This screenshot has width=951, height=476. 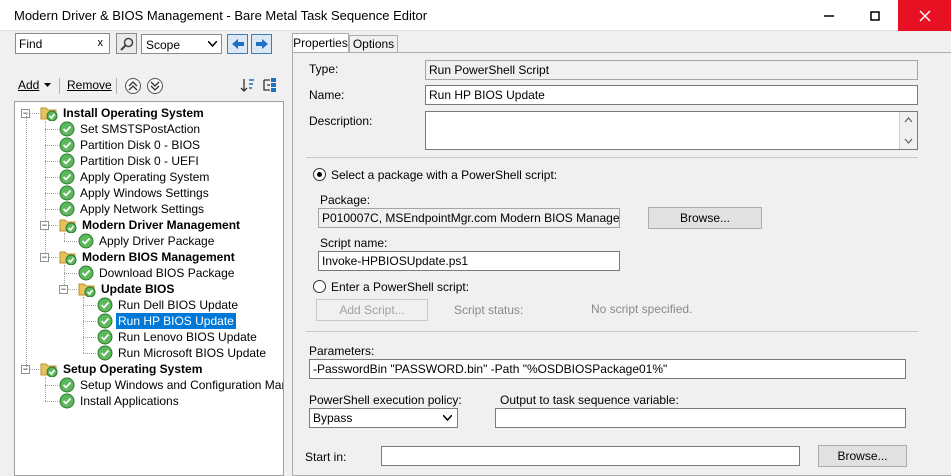 I want to click on folder-check-icon, so click(x=68, y=225).